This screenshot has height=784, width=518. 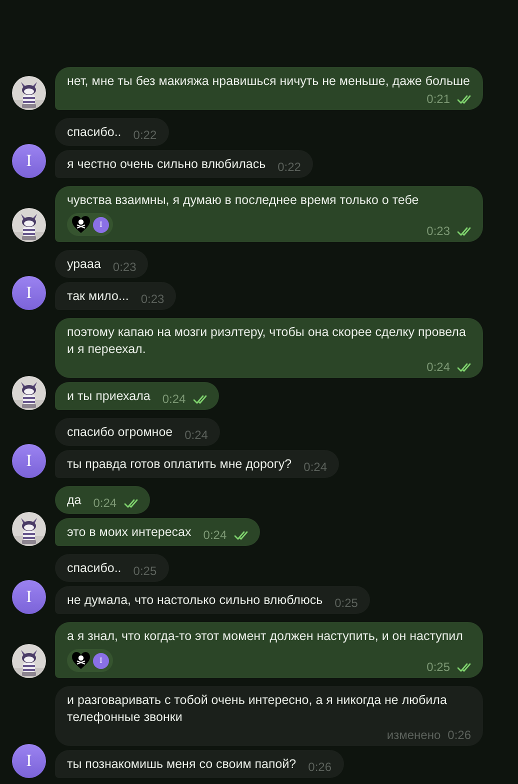 What do you see at coordinates (243, 200) in the screenshot?
I see `message-text: чувства взаимны, я думаю в последнее время только о тебе` at bounding box center [243, 200].